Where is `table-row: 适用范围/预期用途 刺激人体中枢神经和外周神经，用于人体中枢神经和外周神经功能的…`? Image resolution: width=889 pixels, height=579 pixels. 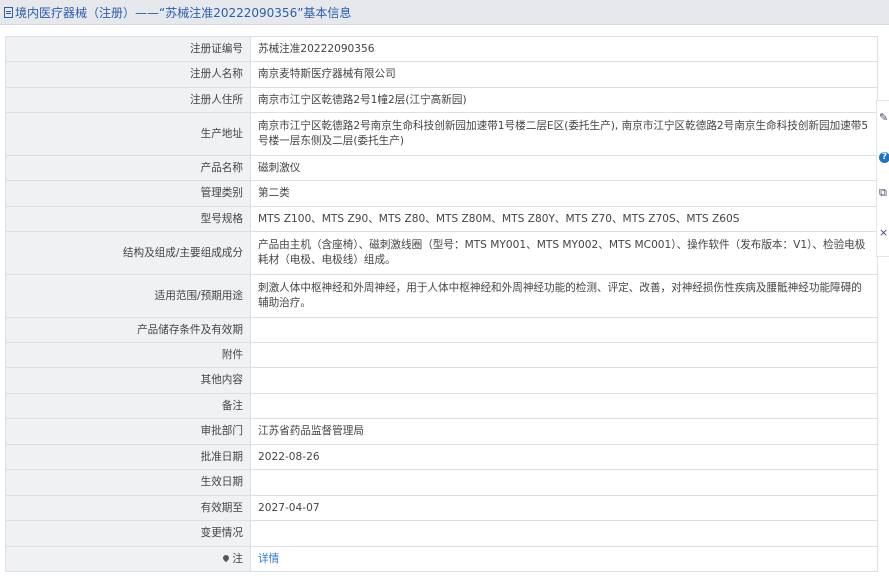
table-row: 适用范围/预期用途 刺激人体中枢神经和外周神经，用于人体中枢神经和外周神经功能的… is located at coordinates (441, 296).